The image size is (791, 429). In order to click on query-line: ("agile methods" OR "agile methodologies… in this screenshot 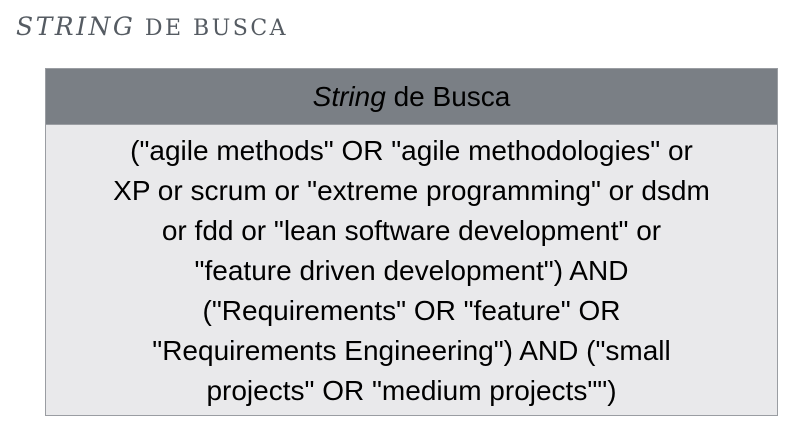, I will do `click(411, 150)`.